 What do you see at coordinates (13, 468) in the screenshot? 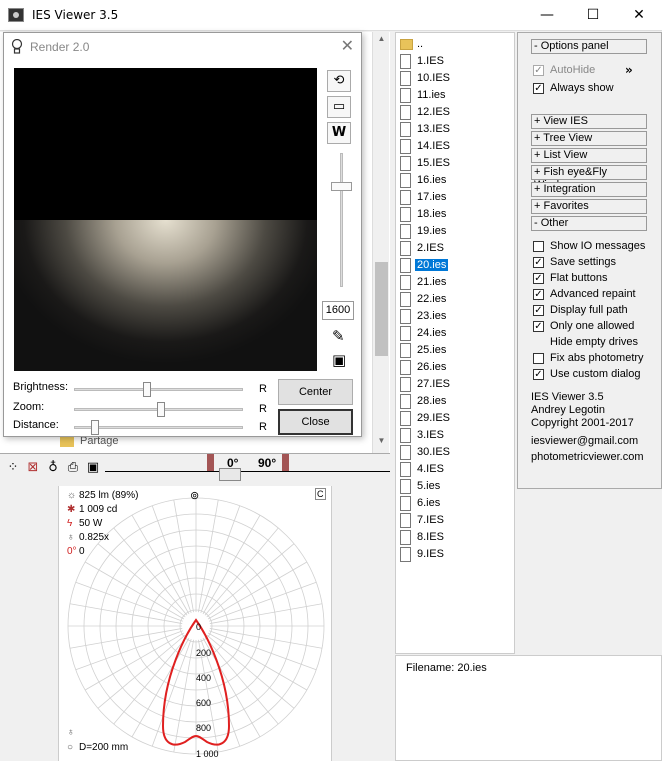
I see `grid-icon: ⁘` at bounding box center [13, 468].